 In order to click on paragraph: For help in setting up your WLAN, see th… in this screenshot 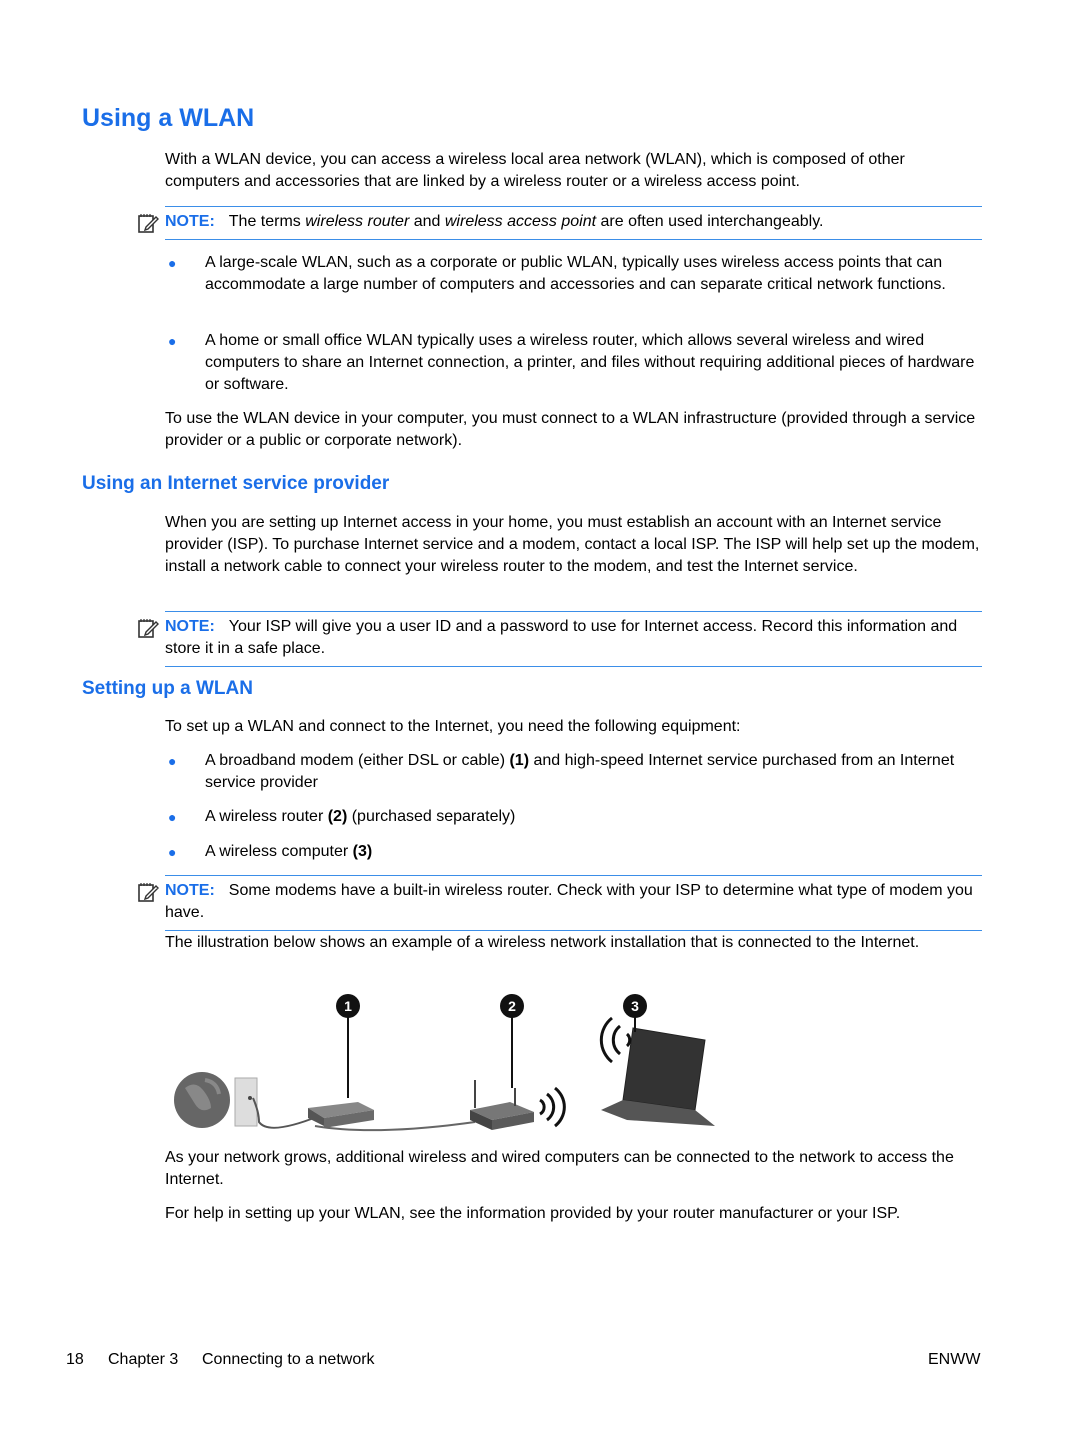, I will do `click(533, 1213)`.